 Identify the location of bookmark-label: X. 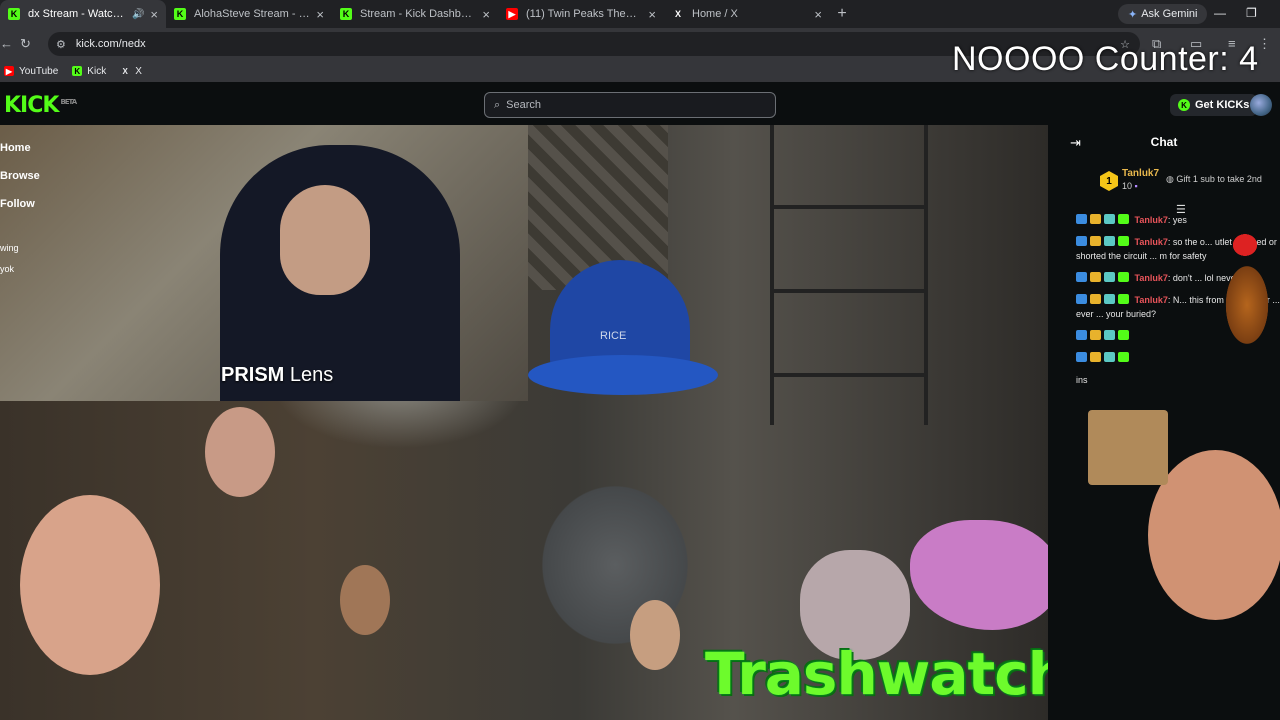
(138, 71).